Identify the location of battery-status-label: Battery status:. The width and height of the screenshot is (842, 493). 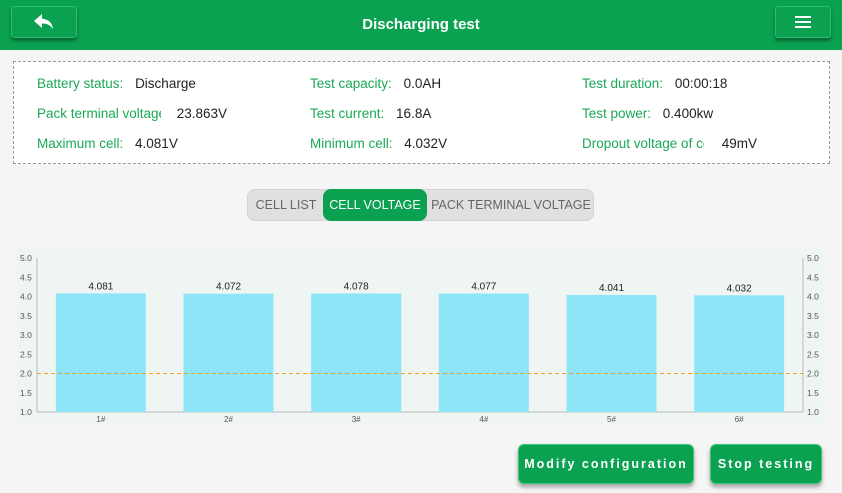
(80, 83).